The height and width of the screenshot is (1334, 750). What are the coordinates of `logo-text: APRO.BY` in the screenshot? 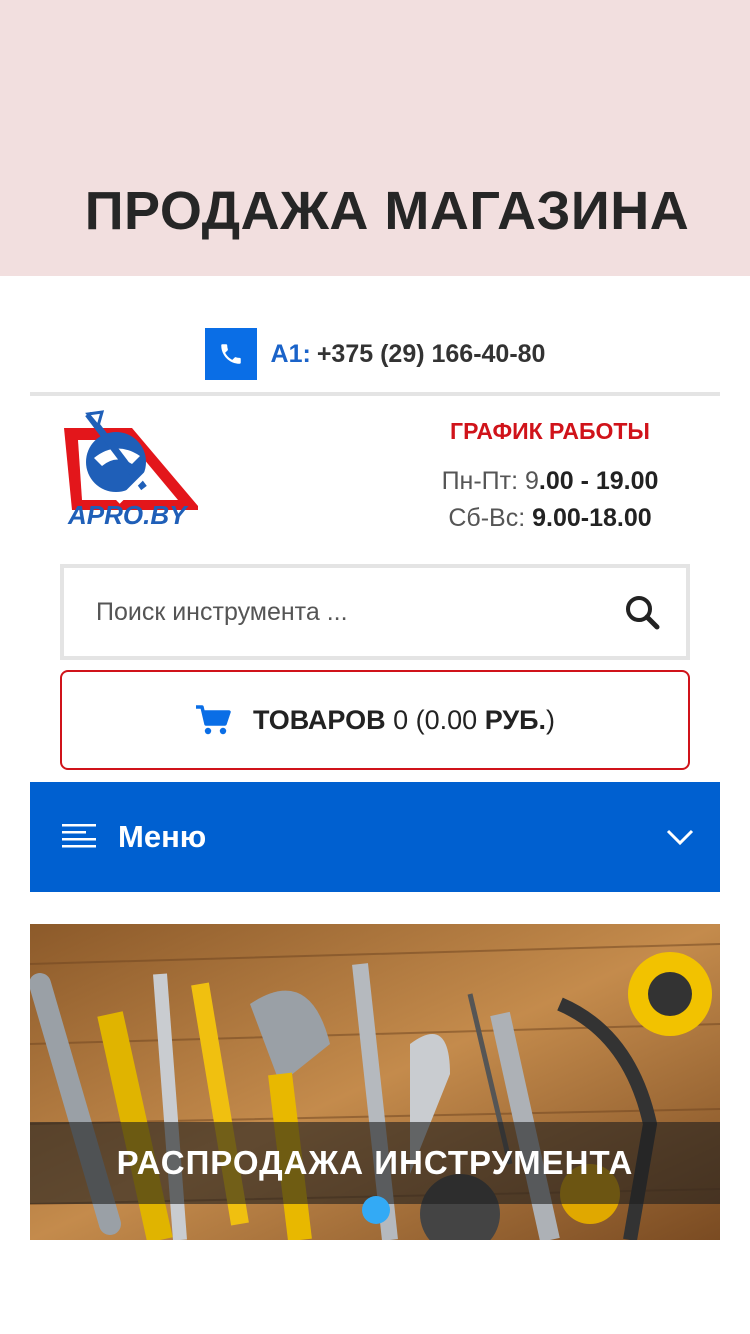 It's located at (128, 515).